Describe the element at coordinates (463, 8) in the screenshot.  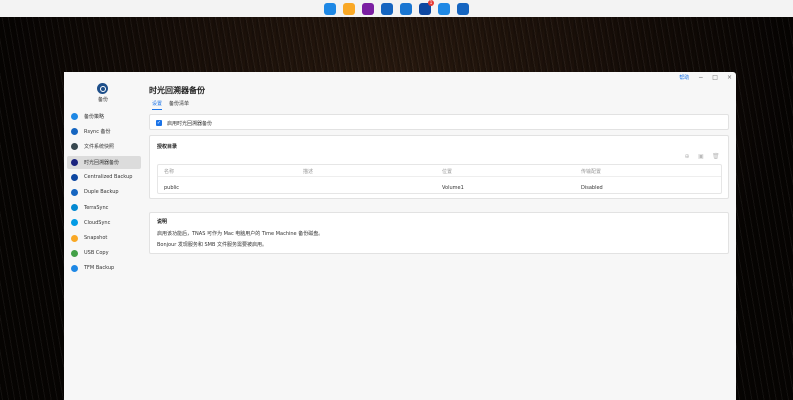
I see `headset-icon` at that location.